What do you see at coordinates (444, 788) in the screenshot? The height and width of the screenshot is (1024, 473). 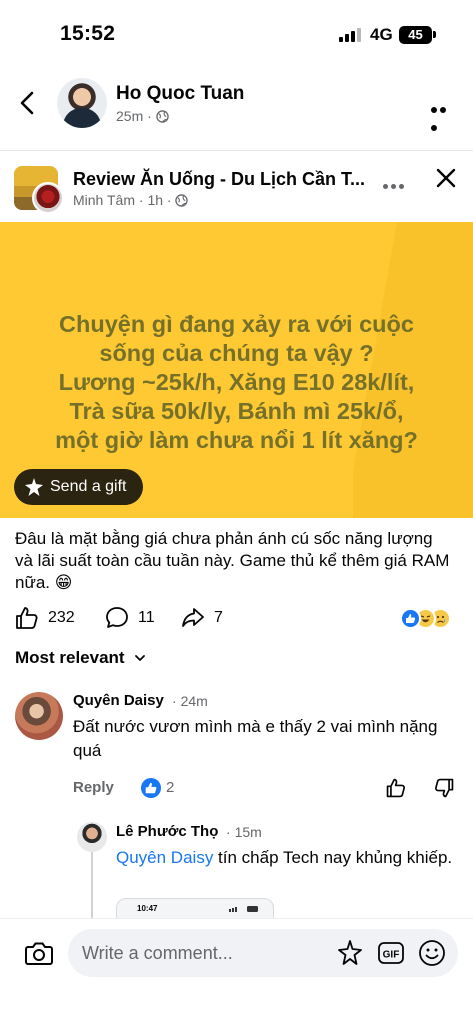 I see `thumb-down-icon` at bounding box center [444, 788].